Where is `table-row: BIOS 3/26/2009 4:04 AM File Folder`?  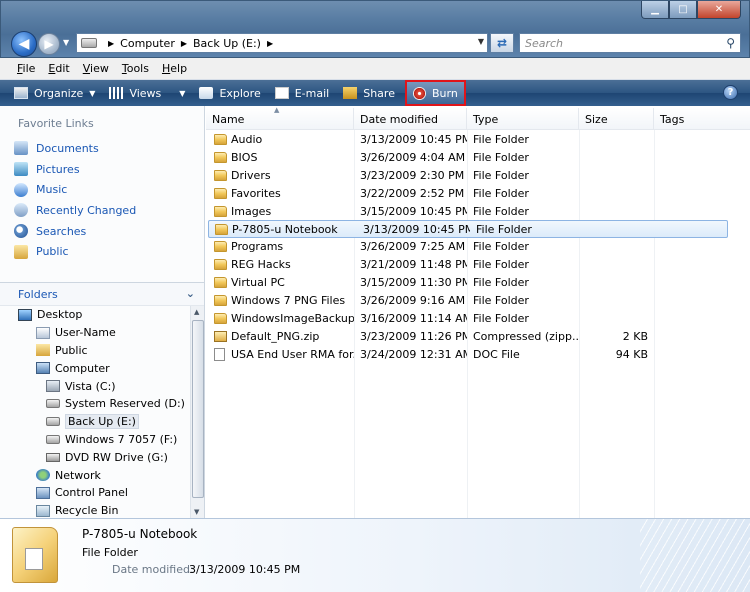 table-row: BIOS 3/26/2009 4:04 AM File Folder is located at coordinates (478, 158).